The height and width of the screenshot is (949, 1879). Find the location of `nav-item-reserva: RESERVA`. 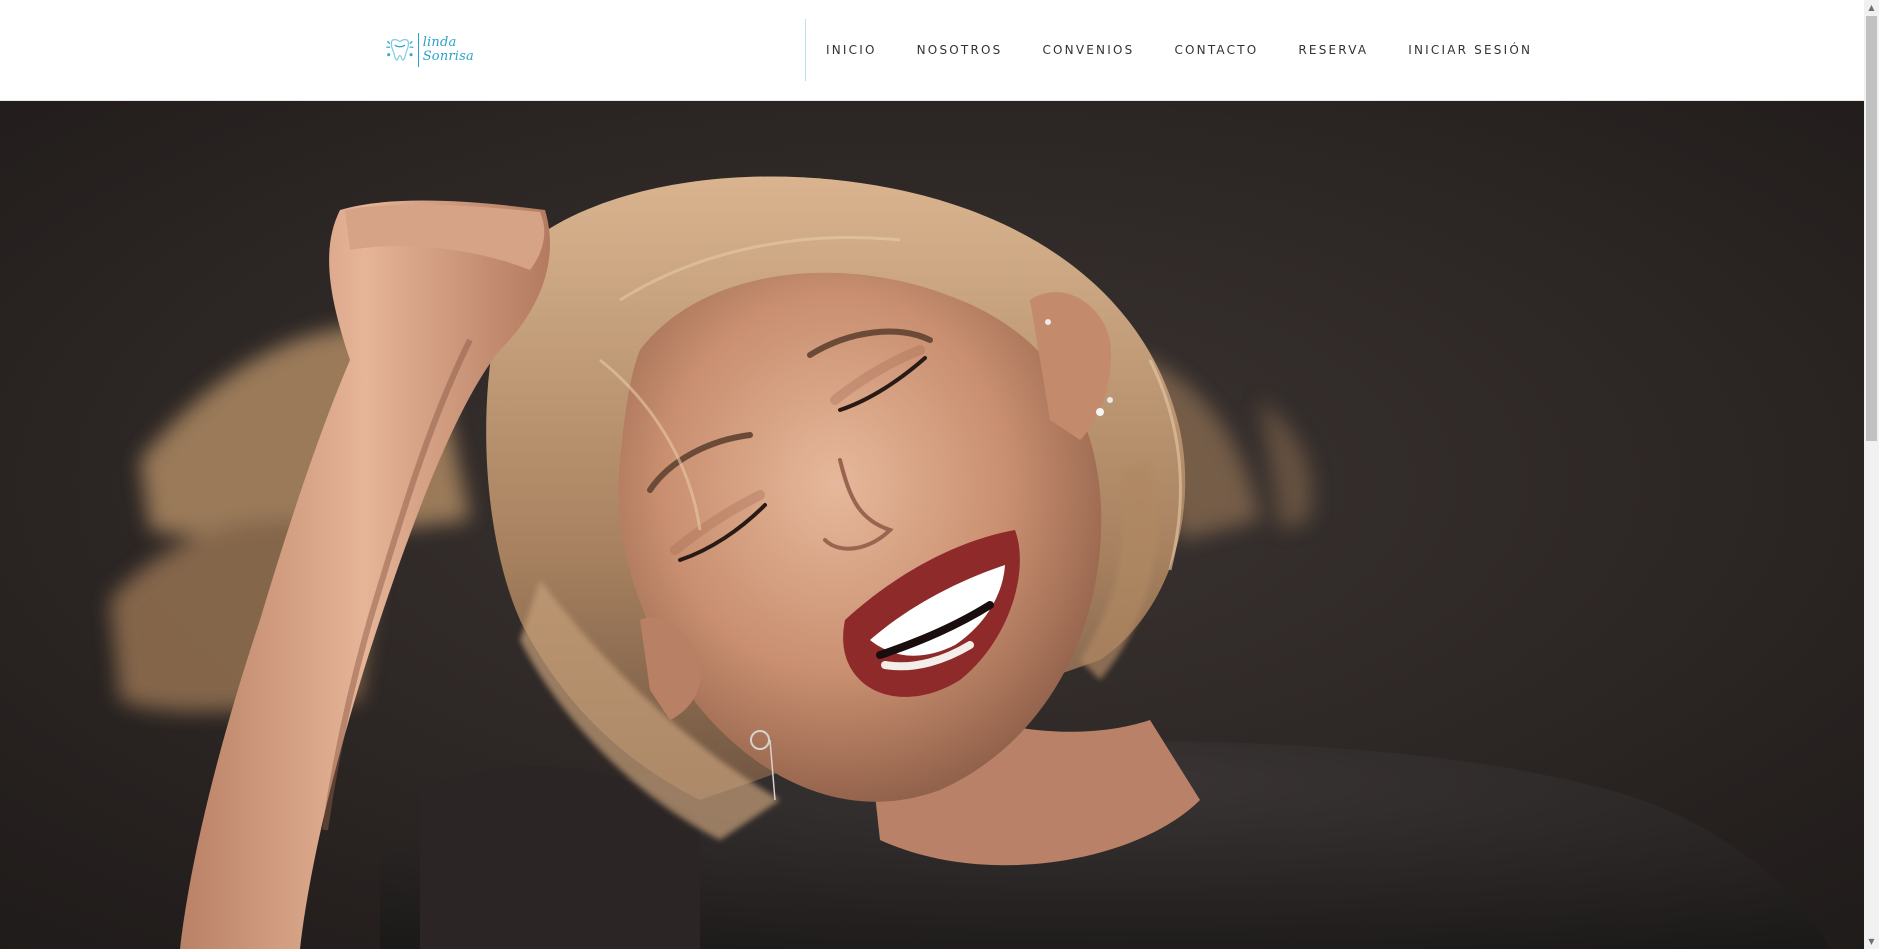

nav-item-reserva: RESERVA is located at coordinates (1333, 50).